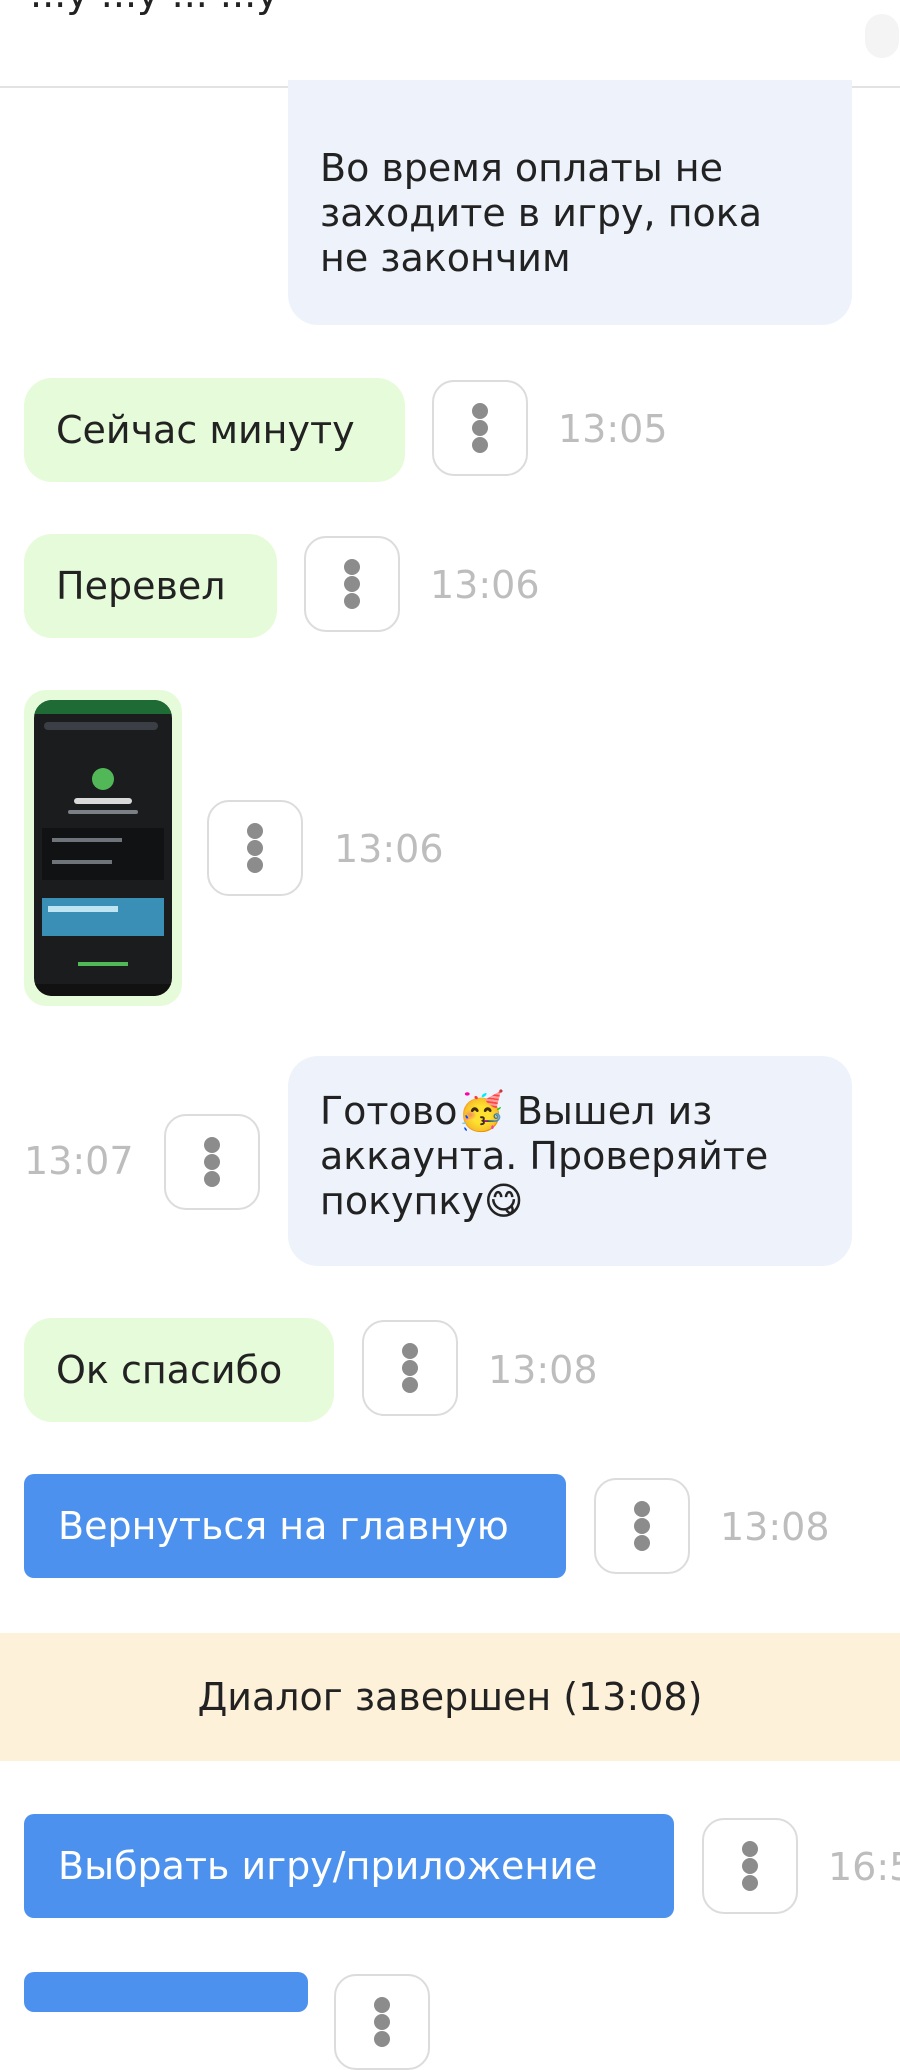 This screenshot has width=900, height=2070. Describe the element at coordinates (154, 8) in the screenshot. I see `chat-header-title: ...y ...y ... ...y` at that location.